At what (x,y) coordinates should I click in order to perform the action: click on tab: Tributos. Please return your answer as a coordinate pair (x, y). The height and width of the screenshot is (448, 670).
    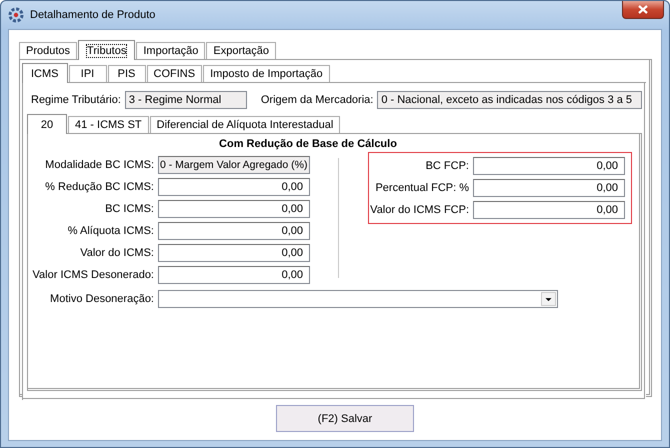
    Looking at the image, I should click on (107, 50).